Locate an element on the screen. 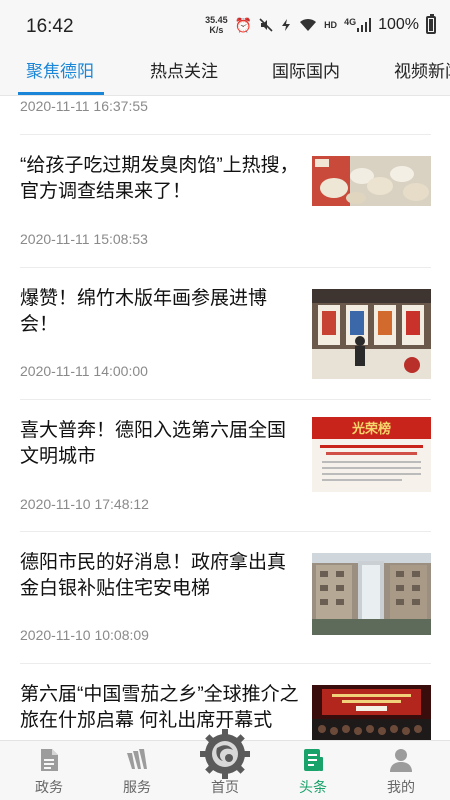  nav-label: 首页 is located at coordinates (225, 787).